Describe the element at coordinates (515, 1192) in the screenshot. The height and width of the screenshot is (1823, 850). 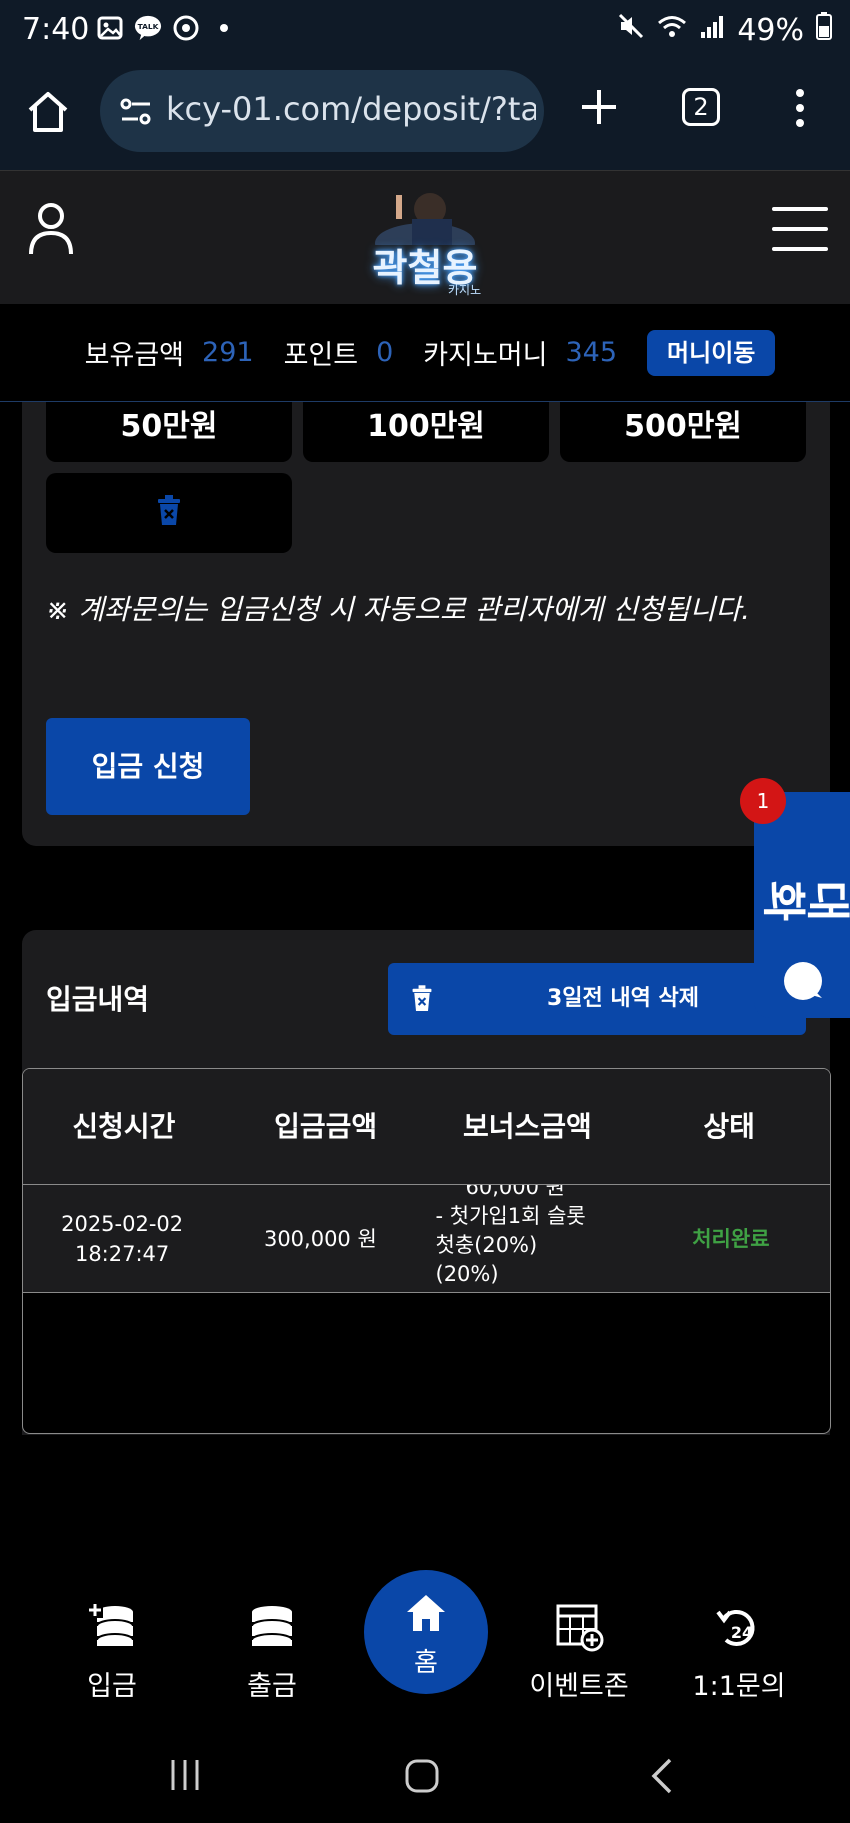
I see `bonus-value: 60,000 원` at that location.